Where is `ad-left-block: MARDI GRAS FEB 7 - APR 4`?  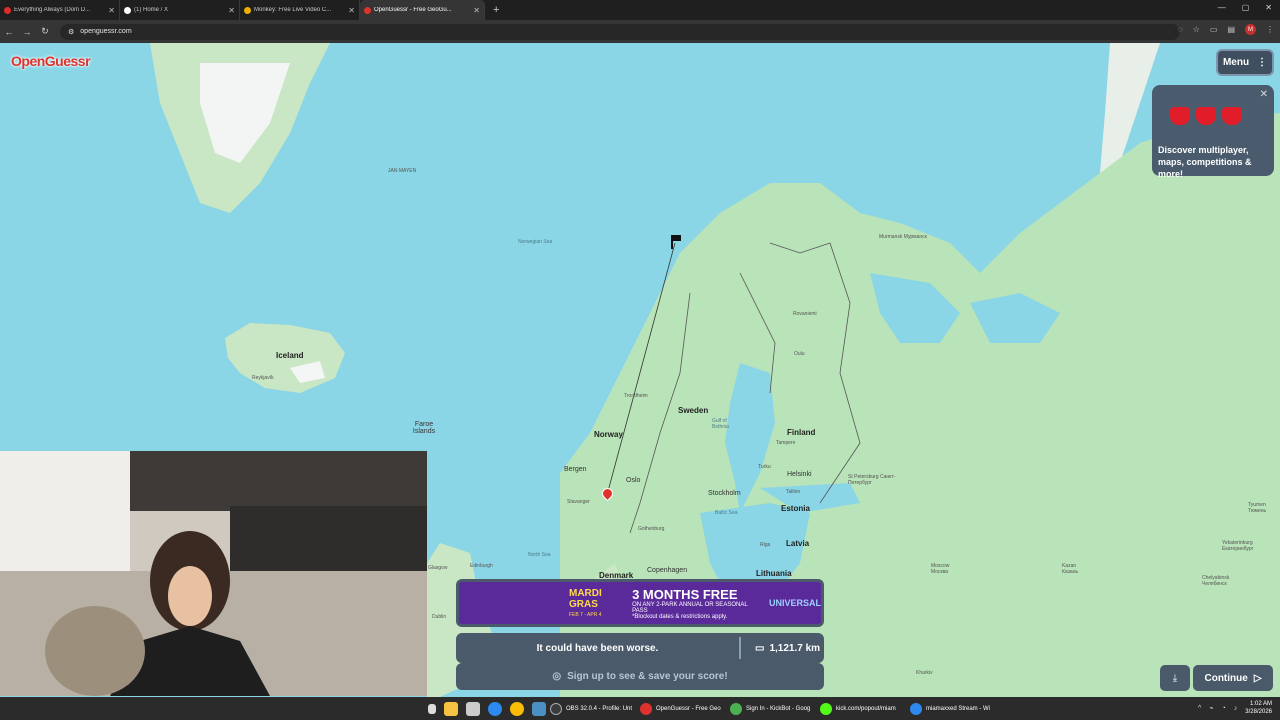
ad-left-block: MARDI GRAS FEB 7 - APR 4 is located at coordinates (538, 603).